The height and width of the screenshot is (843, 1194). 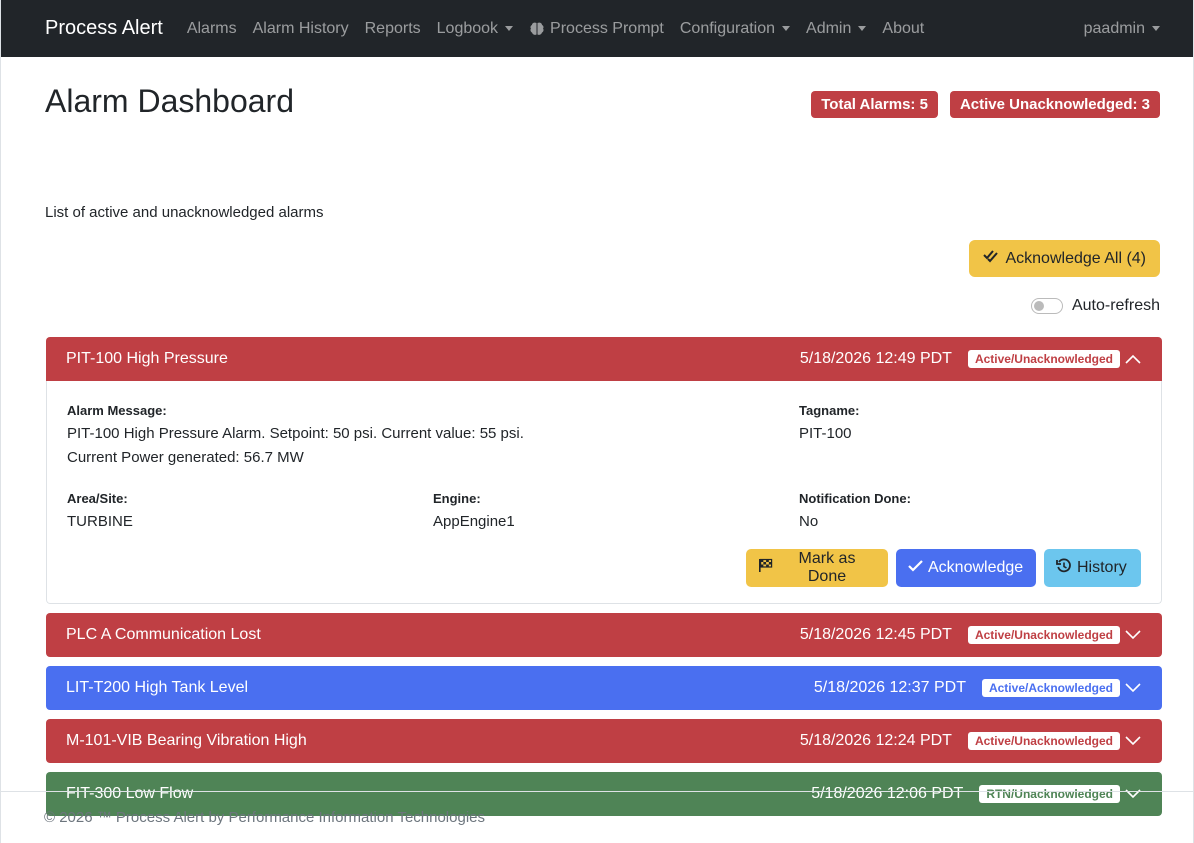 What do you see at coordinates (889, 687) in the screenshot?
I see `alarm-time: 5/18/2026 12:37 PDT` at bounding box center [889, 687].